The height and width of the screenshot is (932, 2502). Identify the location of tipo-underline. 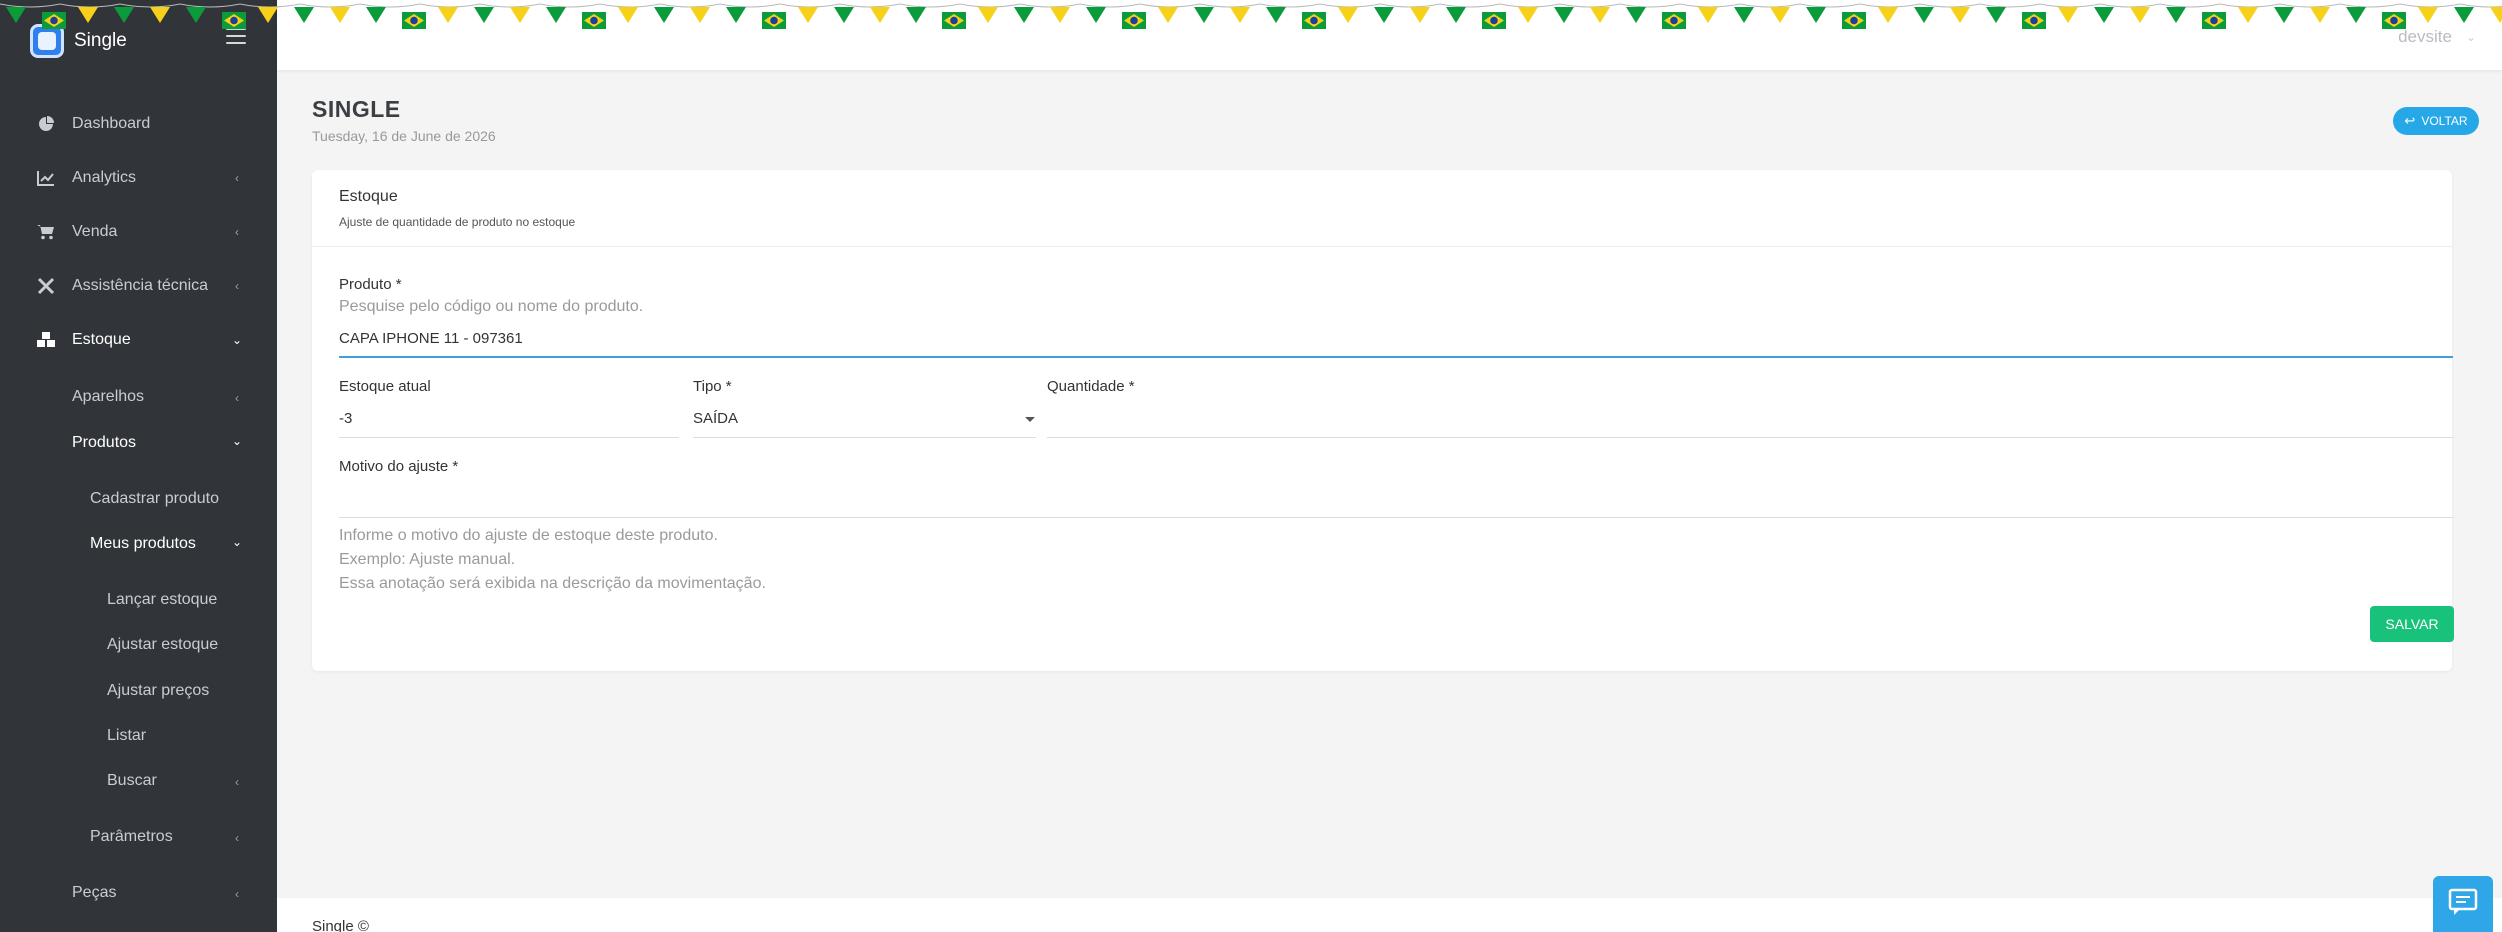
(864, 437).